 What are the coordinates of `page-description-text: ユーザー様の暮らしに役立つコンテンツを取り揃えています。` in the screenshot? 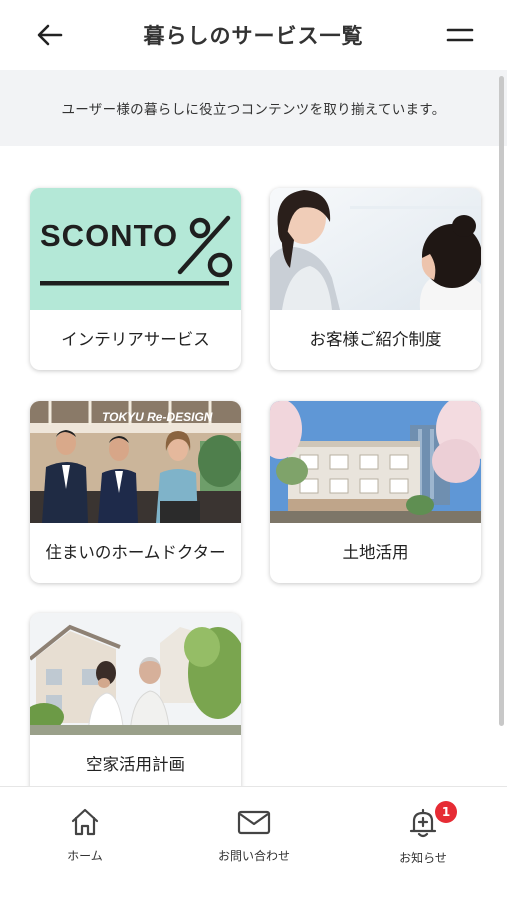 It's located at (253, 110).